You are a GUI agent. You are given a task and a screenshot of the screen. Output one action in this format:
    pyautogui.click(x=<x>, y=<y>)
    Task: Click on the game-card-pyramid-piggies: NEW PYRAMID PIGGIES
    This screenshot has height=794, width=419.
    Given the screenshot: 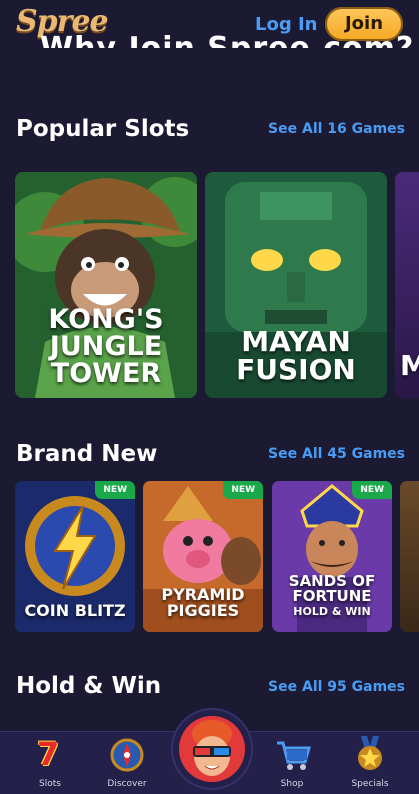 What is the action you would take?
    pyautogui.click(x=203, y=556)
    